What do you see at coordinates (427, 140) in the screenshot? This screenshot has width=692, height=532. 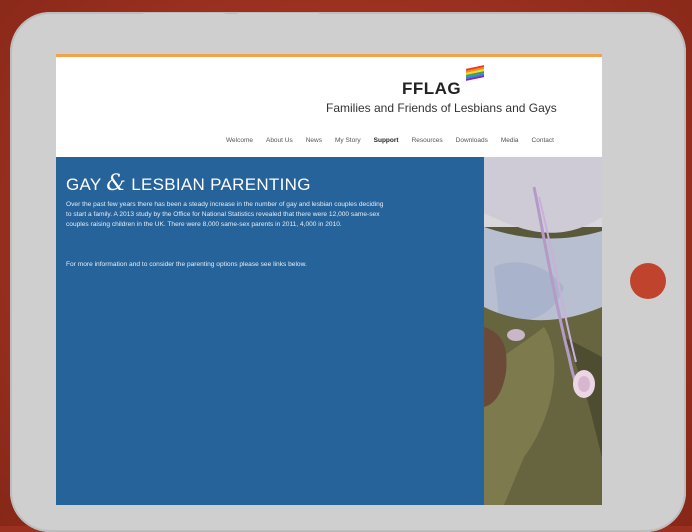 I see `nav-item-resources: Resources` at bounding box center [427, 140].